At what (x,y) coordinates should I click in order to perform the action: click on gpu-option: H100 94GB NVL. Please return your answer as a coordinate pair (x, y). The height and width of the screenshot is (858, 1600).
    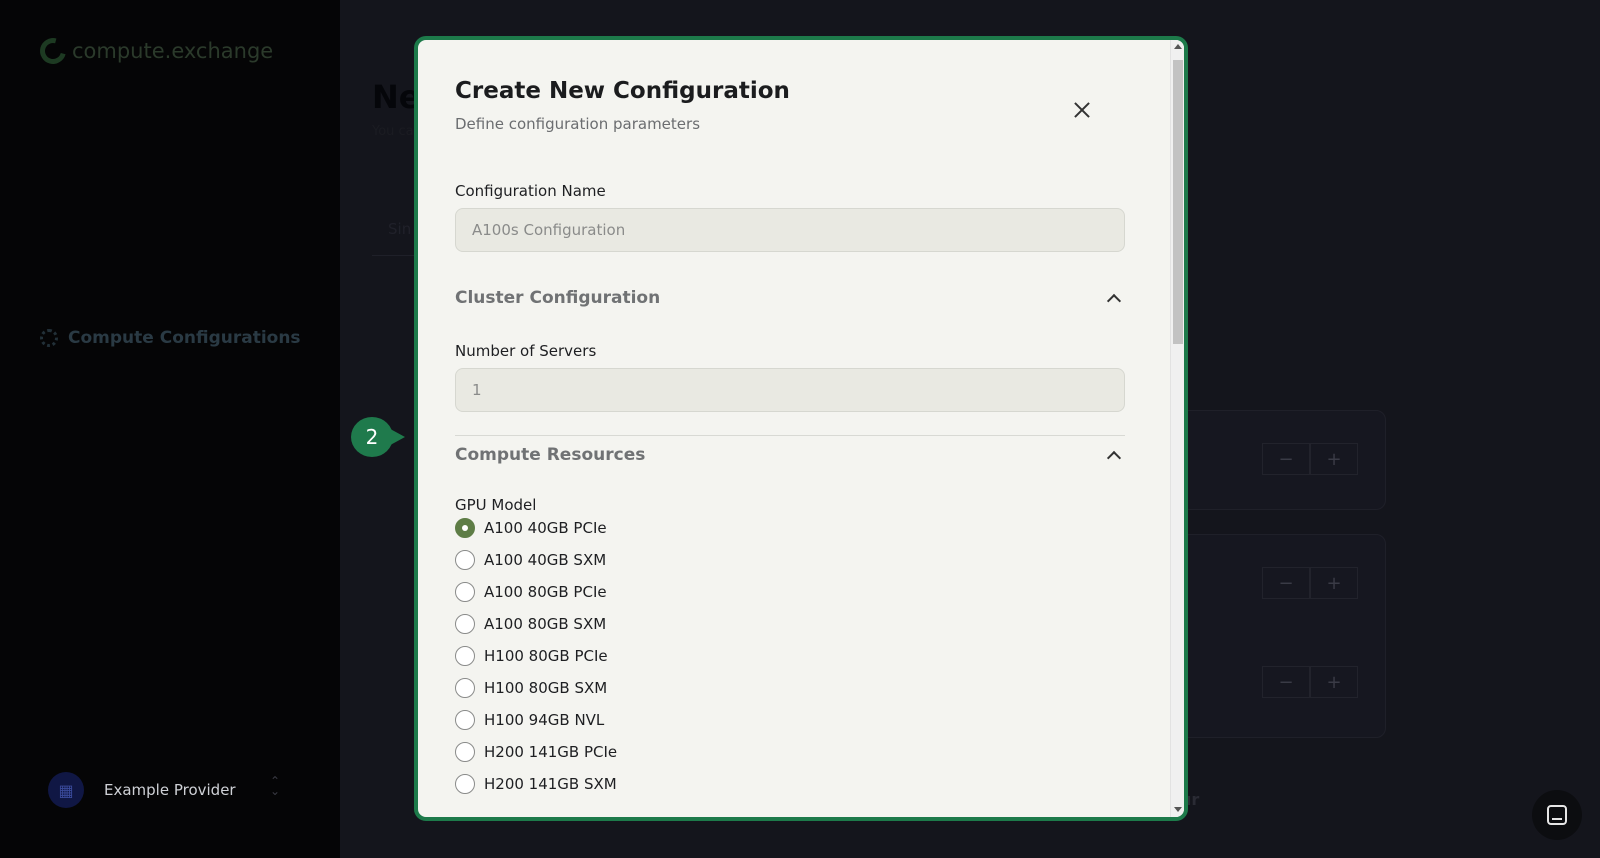
    Looking at the image, I should click on (529, 720).